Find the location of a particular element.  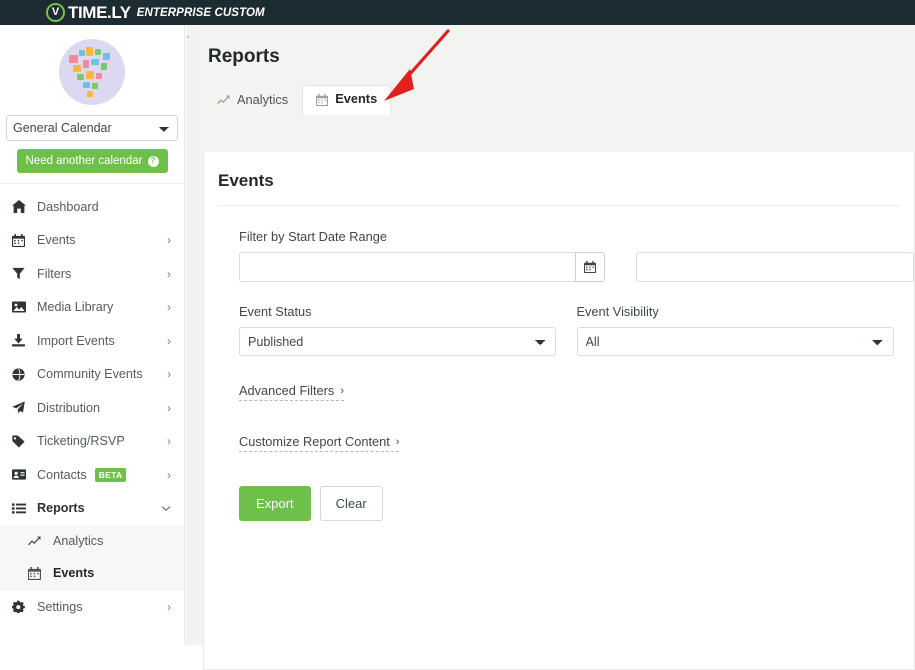

date-from-calendar-button is located at coordinates (590, 267).